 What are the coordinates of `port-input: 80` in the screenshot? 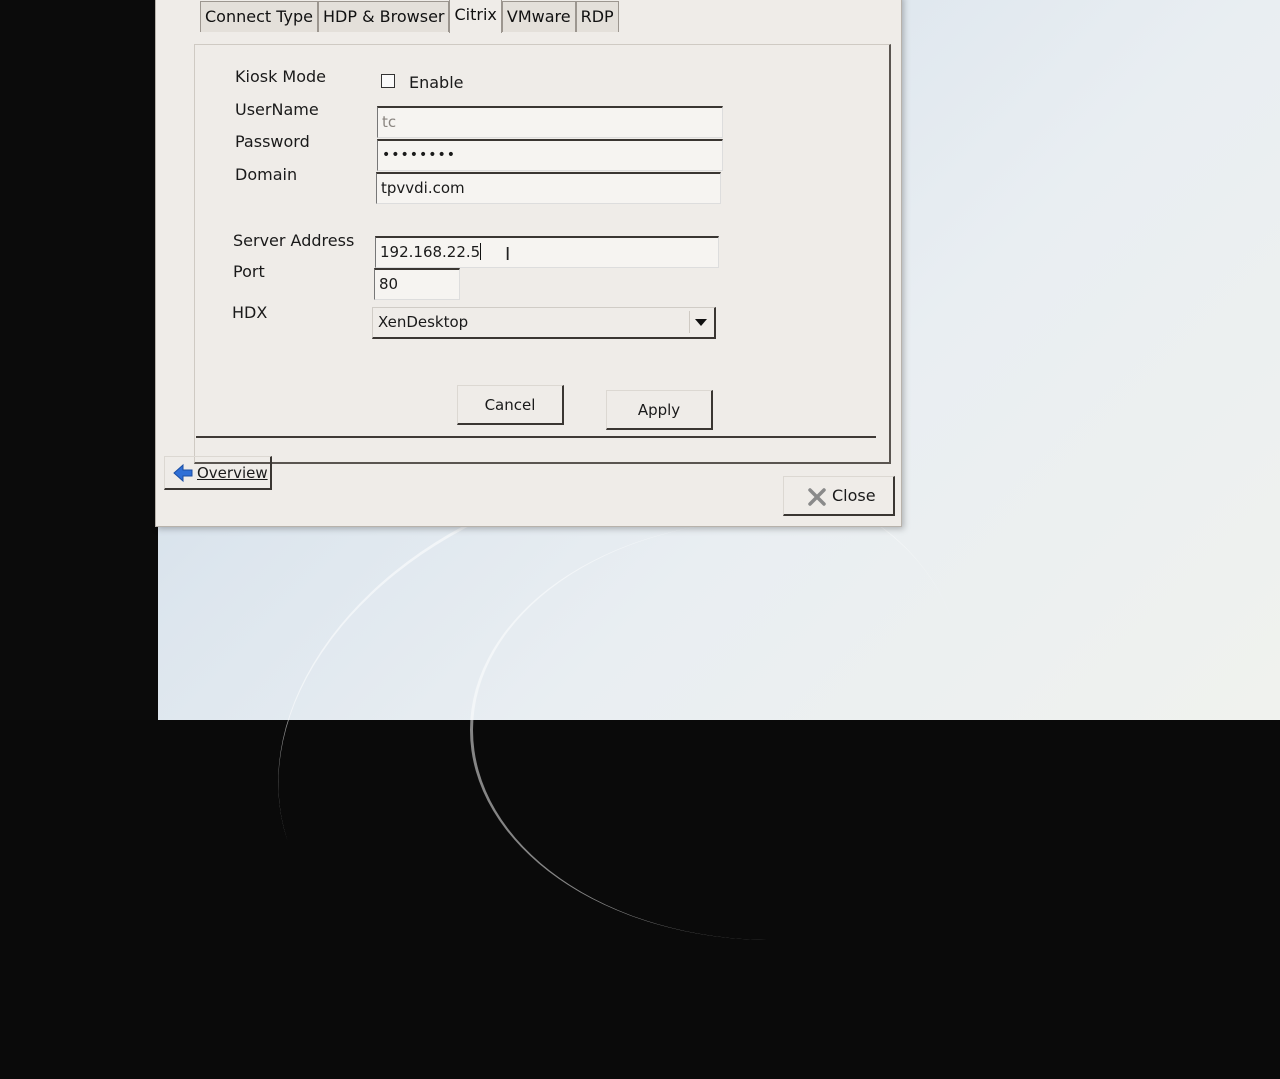 It's located at (417, 284).